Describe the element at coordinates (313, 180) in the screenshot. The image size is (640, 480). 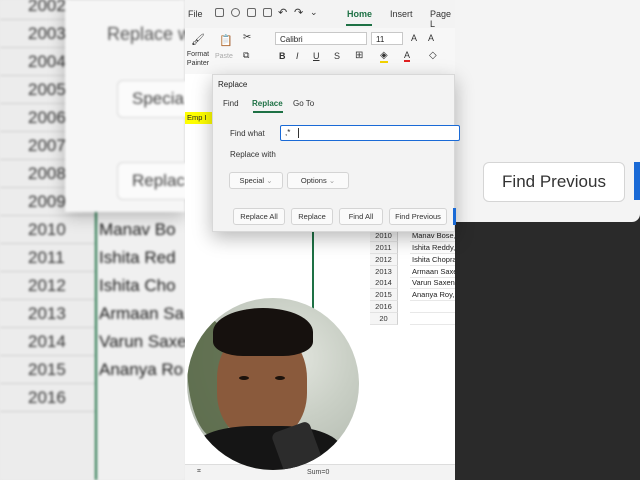
I see `options-label: Options` at that location.